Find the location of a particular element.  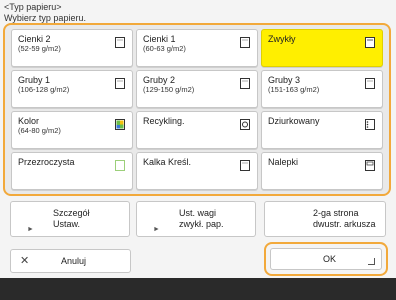

paper-type-button: Kalka Kreśl. is located at coordinates (197, 171).